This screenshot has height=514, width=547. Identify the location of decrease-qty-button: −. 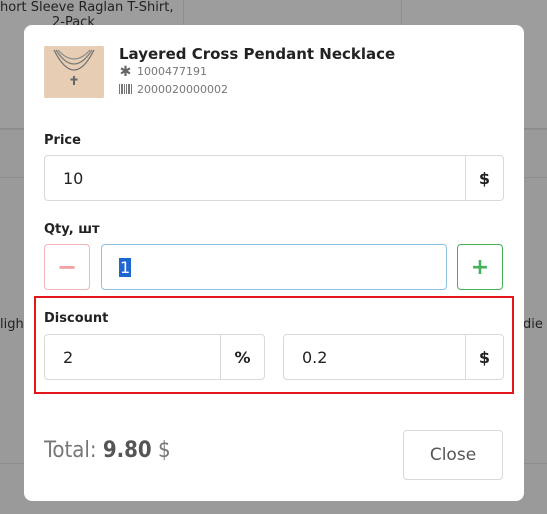
(67, 267).